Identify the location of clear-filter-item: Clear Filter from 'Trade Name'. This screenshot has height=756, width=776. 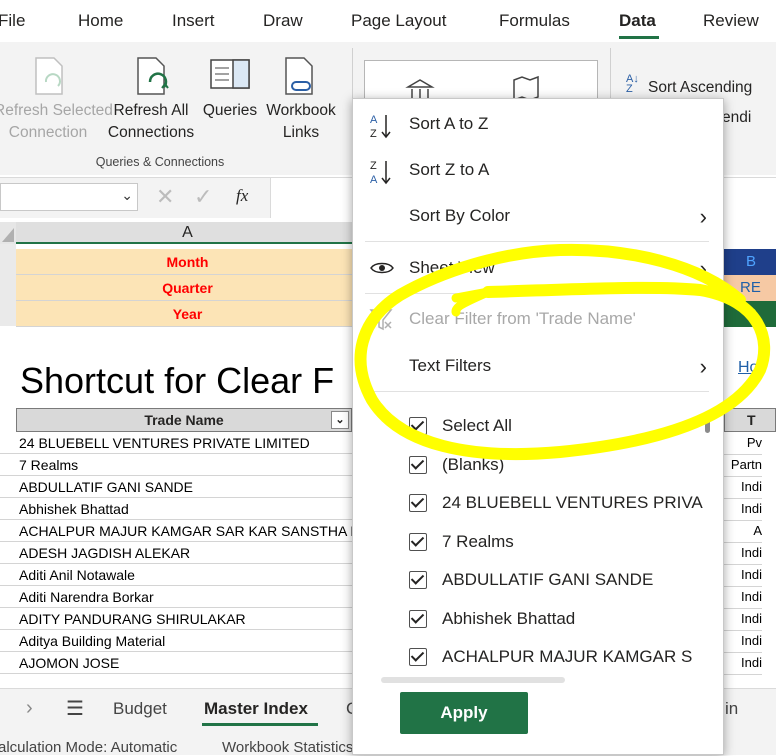
(538, 319).